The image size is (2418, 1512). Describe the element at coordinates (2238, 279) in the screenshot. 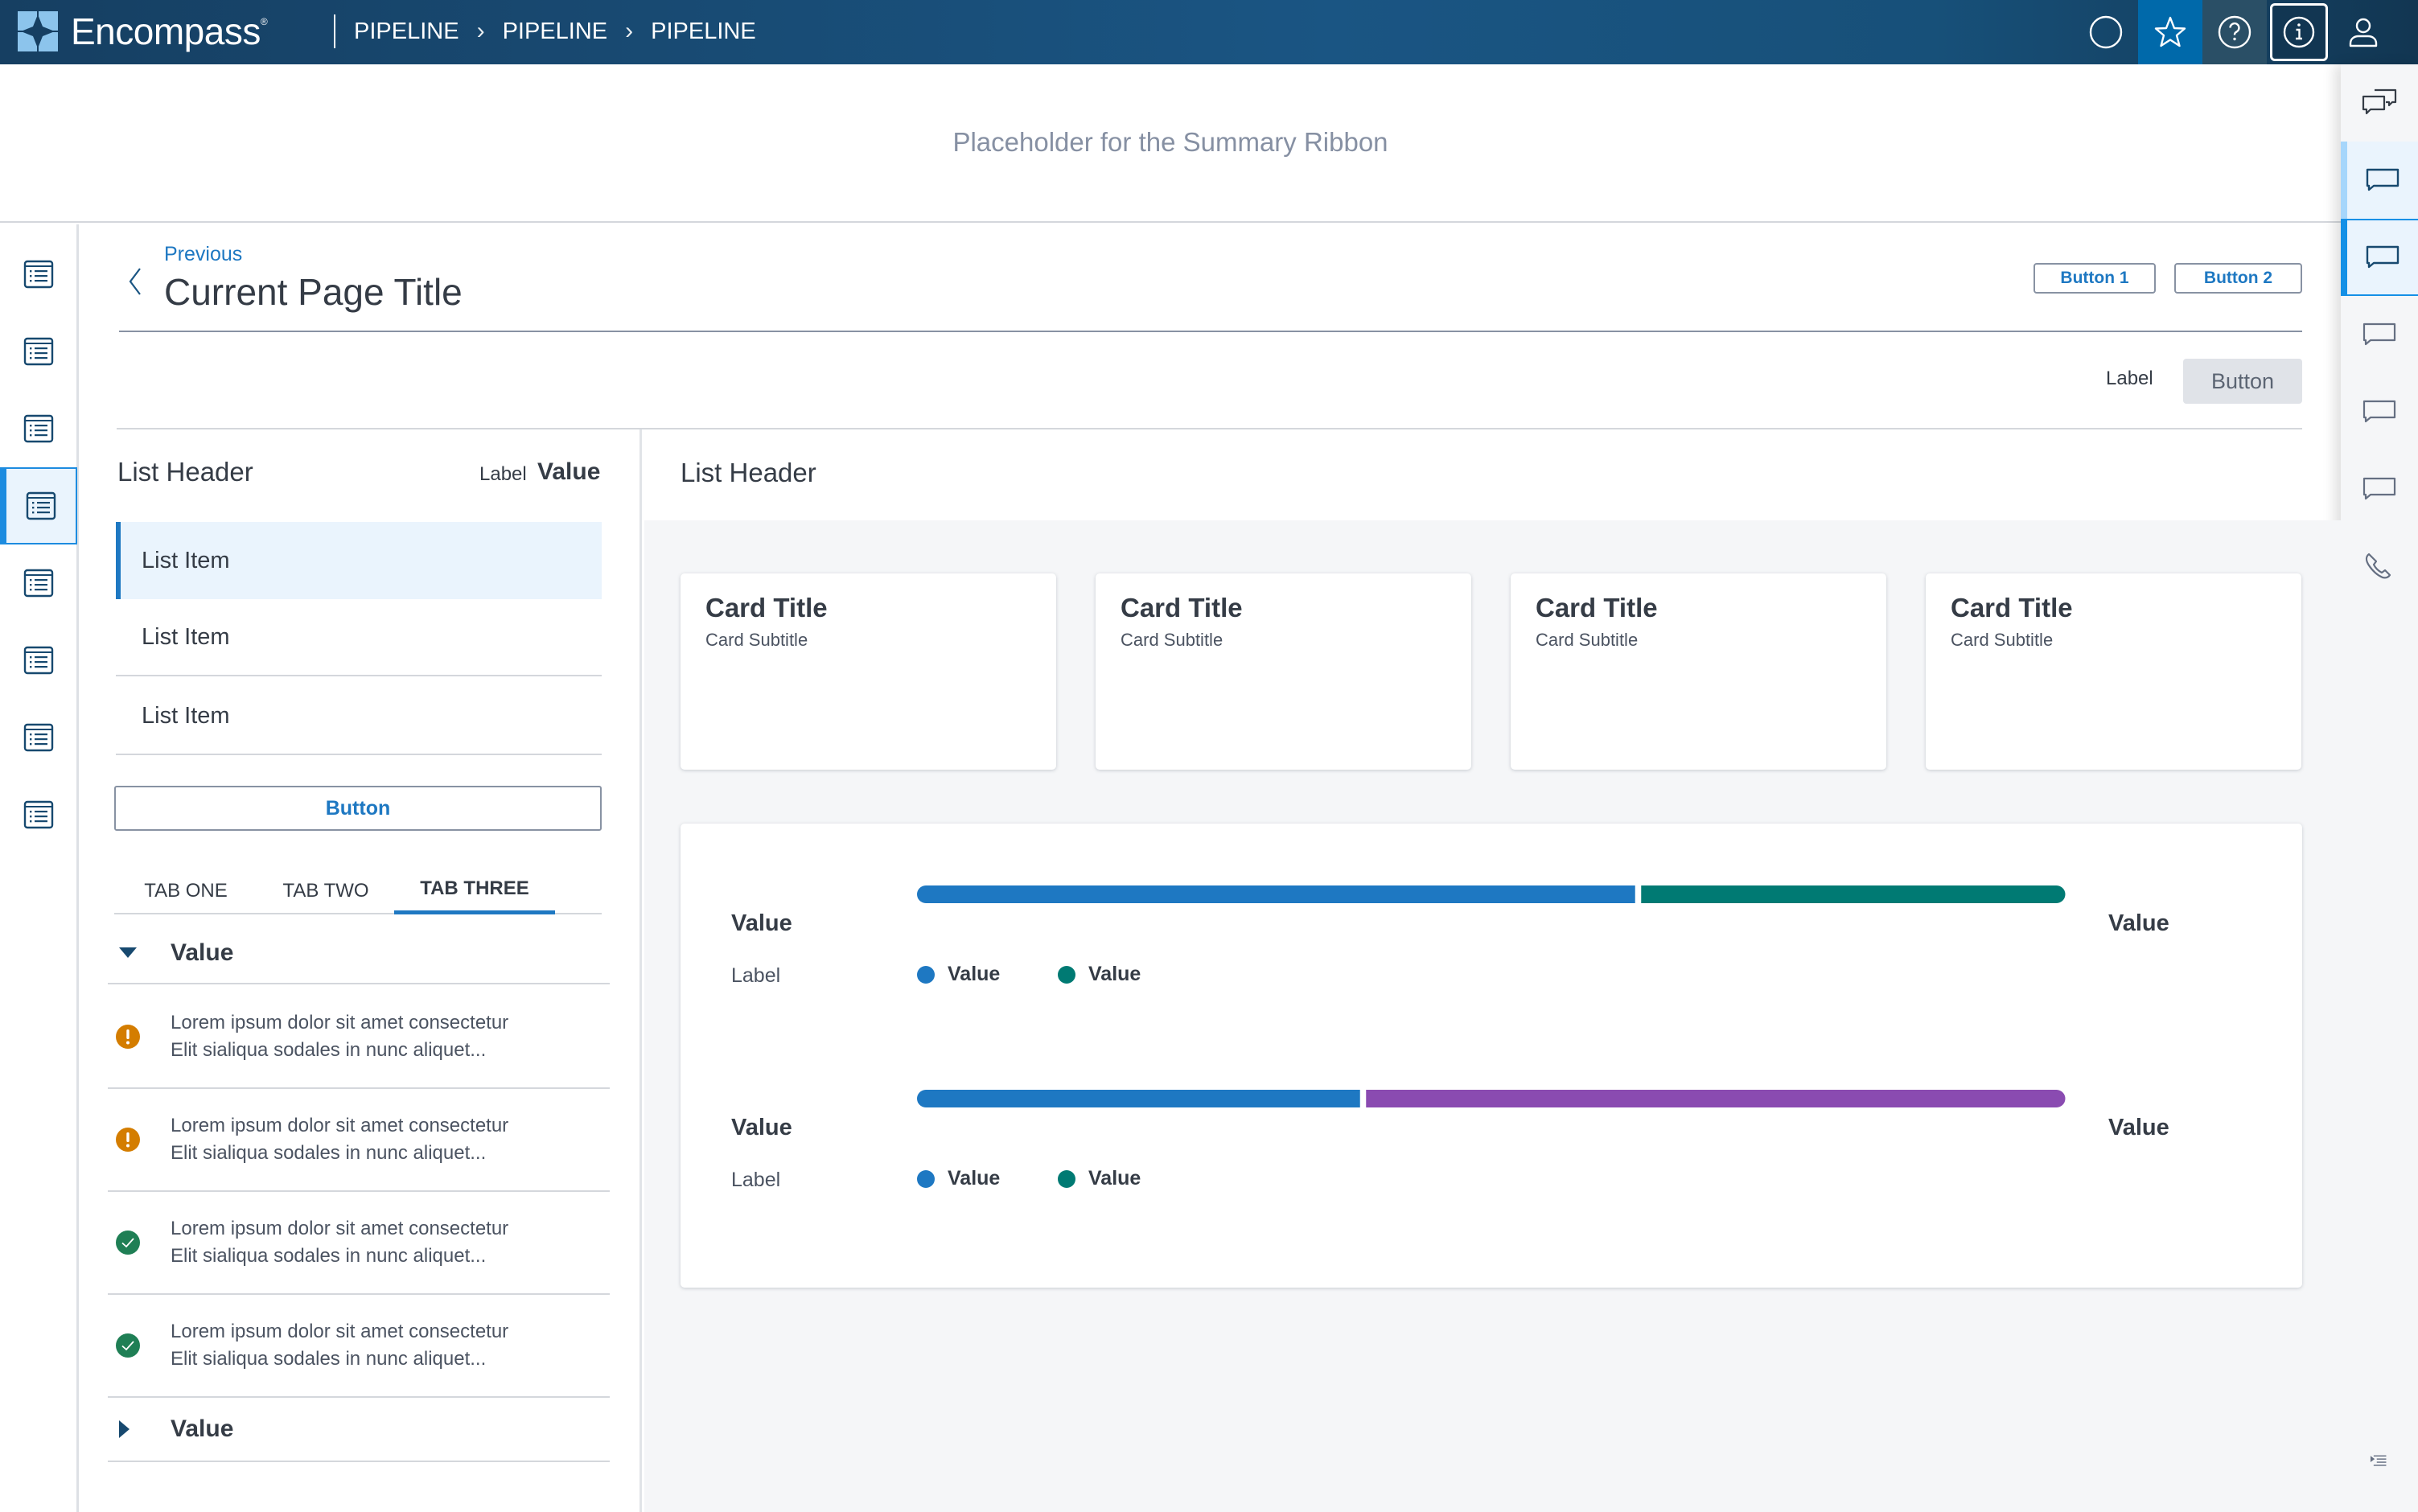

I see `button-2: Button 2` at that location.